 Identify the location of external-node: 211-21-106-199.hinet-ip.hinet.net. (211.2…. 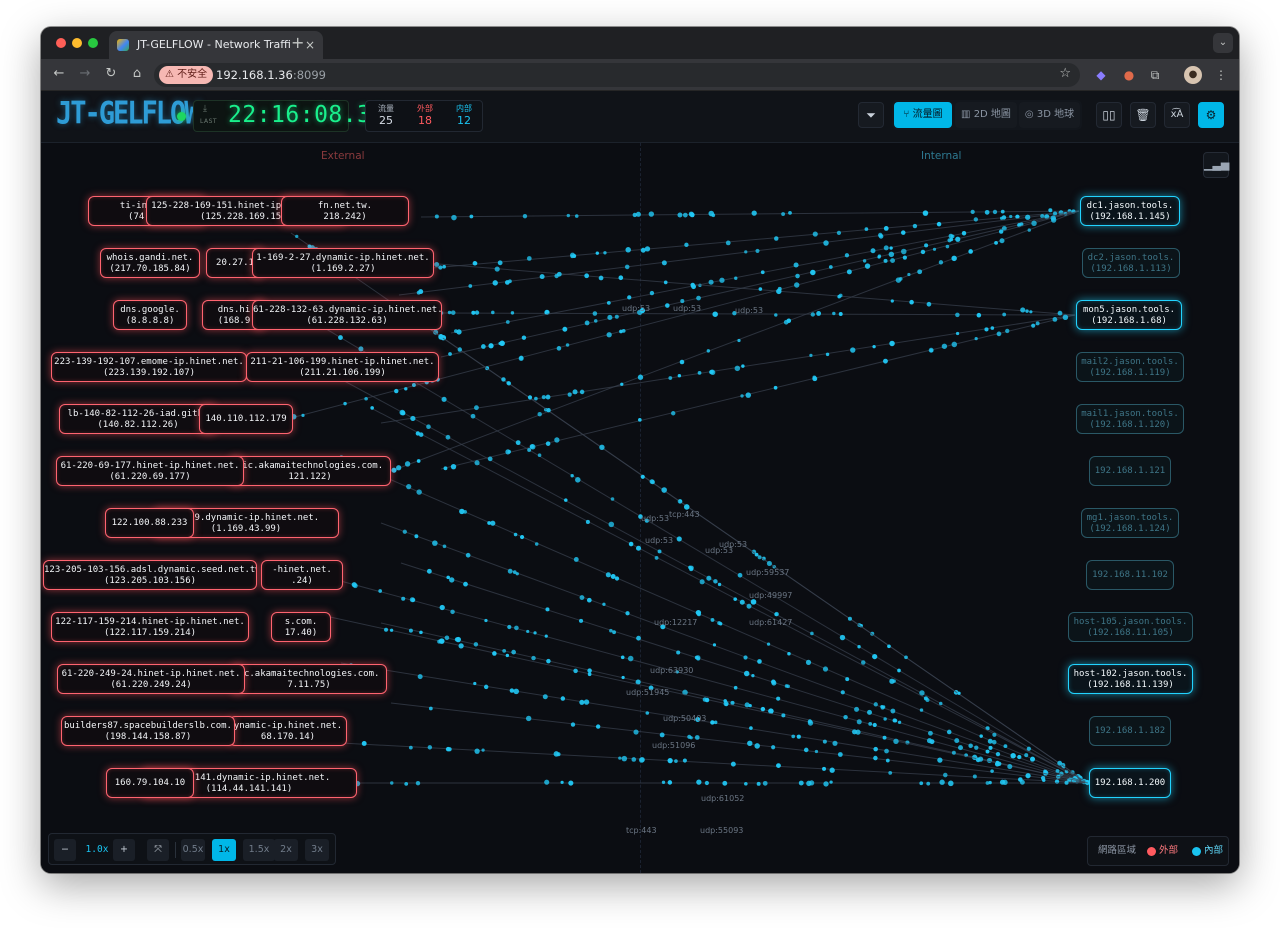
(342, 367).